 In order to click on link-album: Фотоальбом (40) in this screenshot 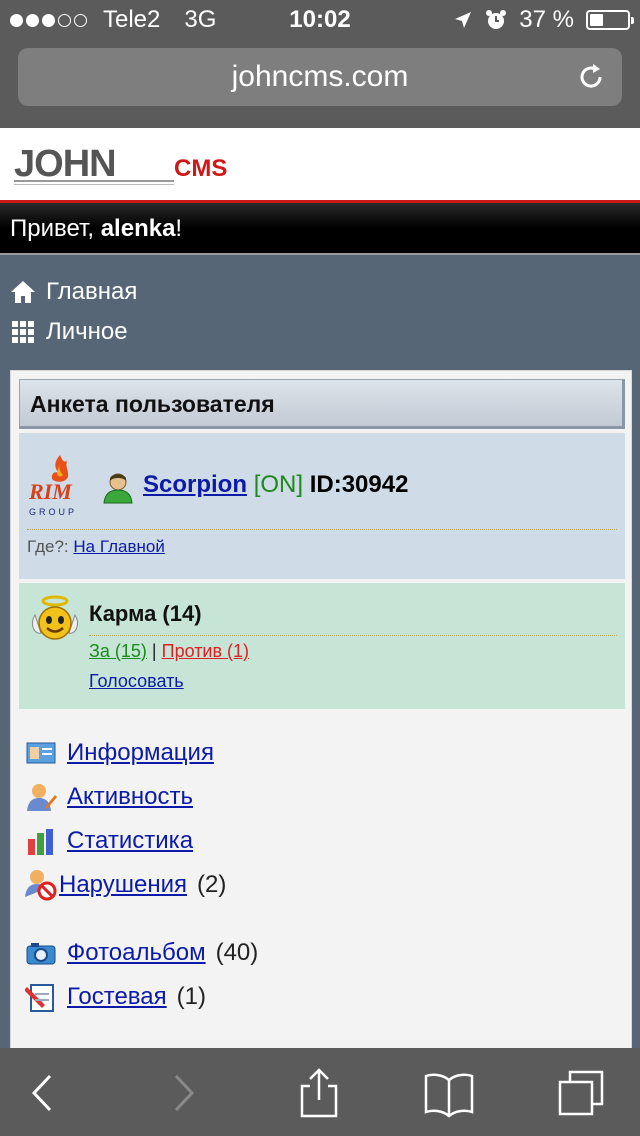, I will do `click(141, 953)`.